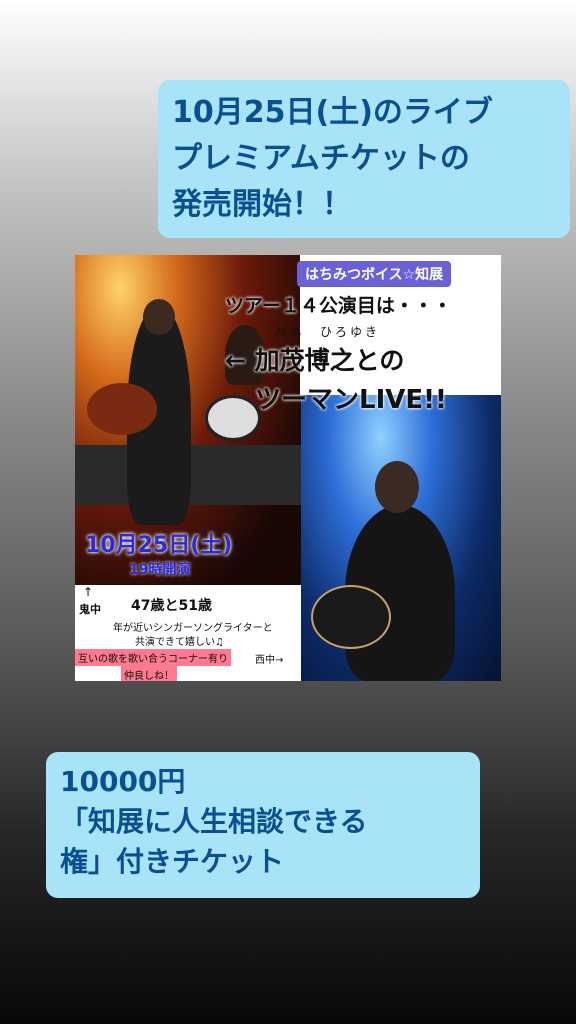  I want to click on corner-note: 互いの歌を歌い合うコーナー有り, so click(153, 657).